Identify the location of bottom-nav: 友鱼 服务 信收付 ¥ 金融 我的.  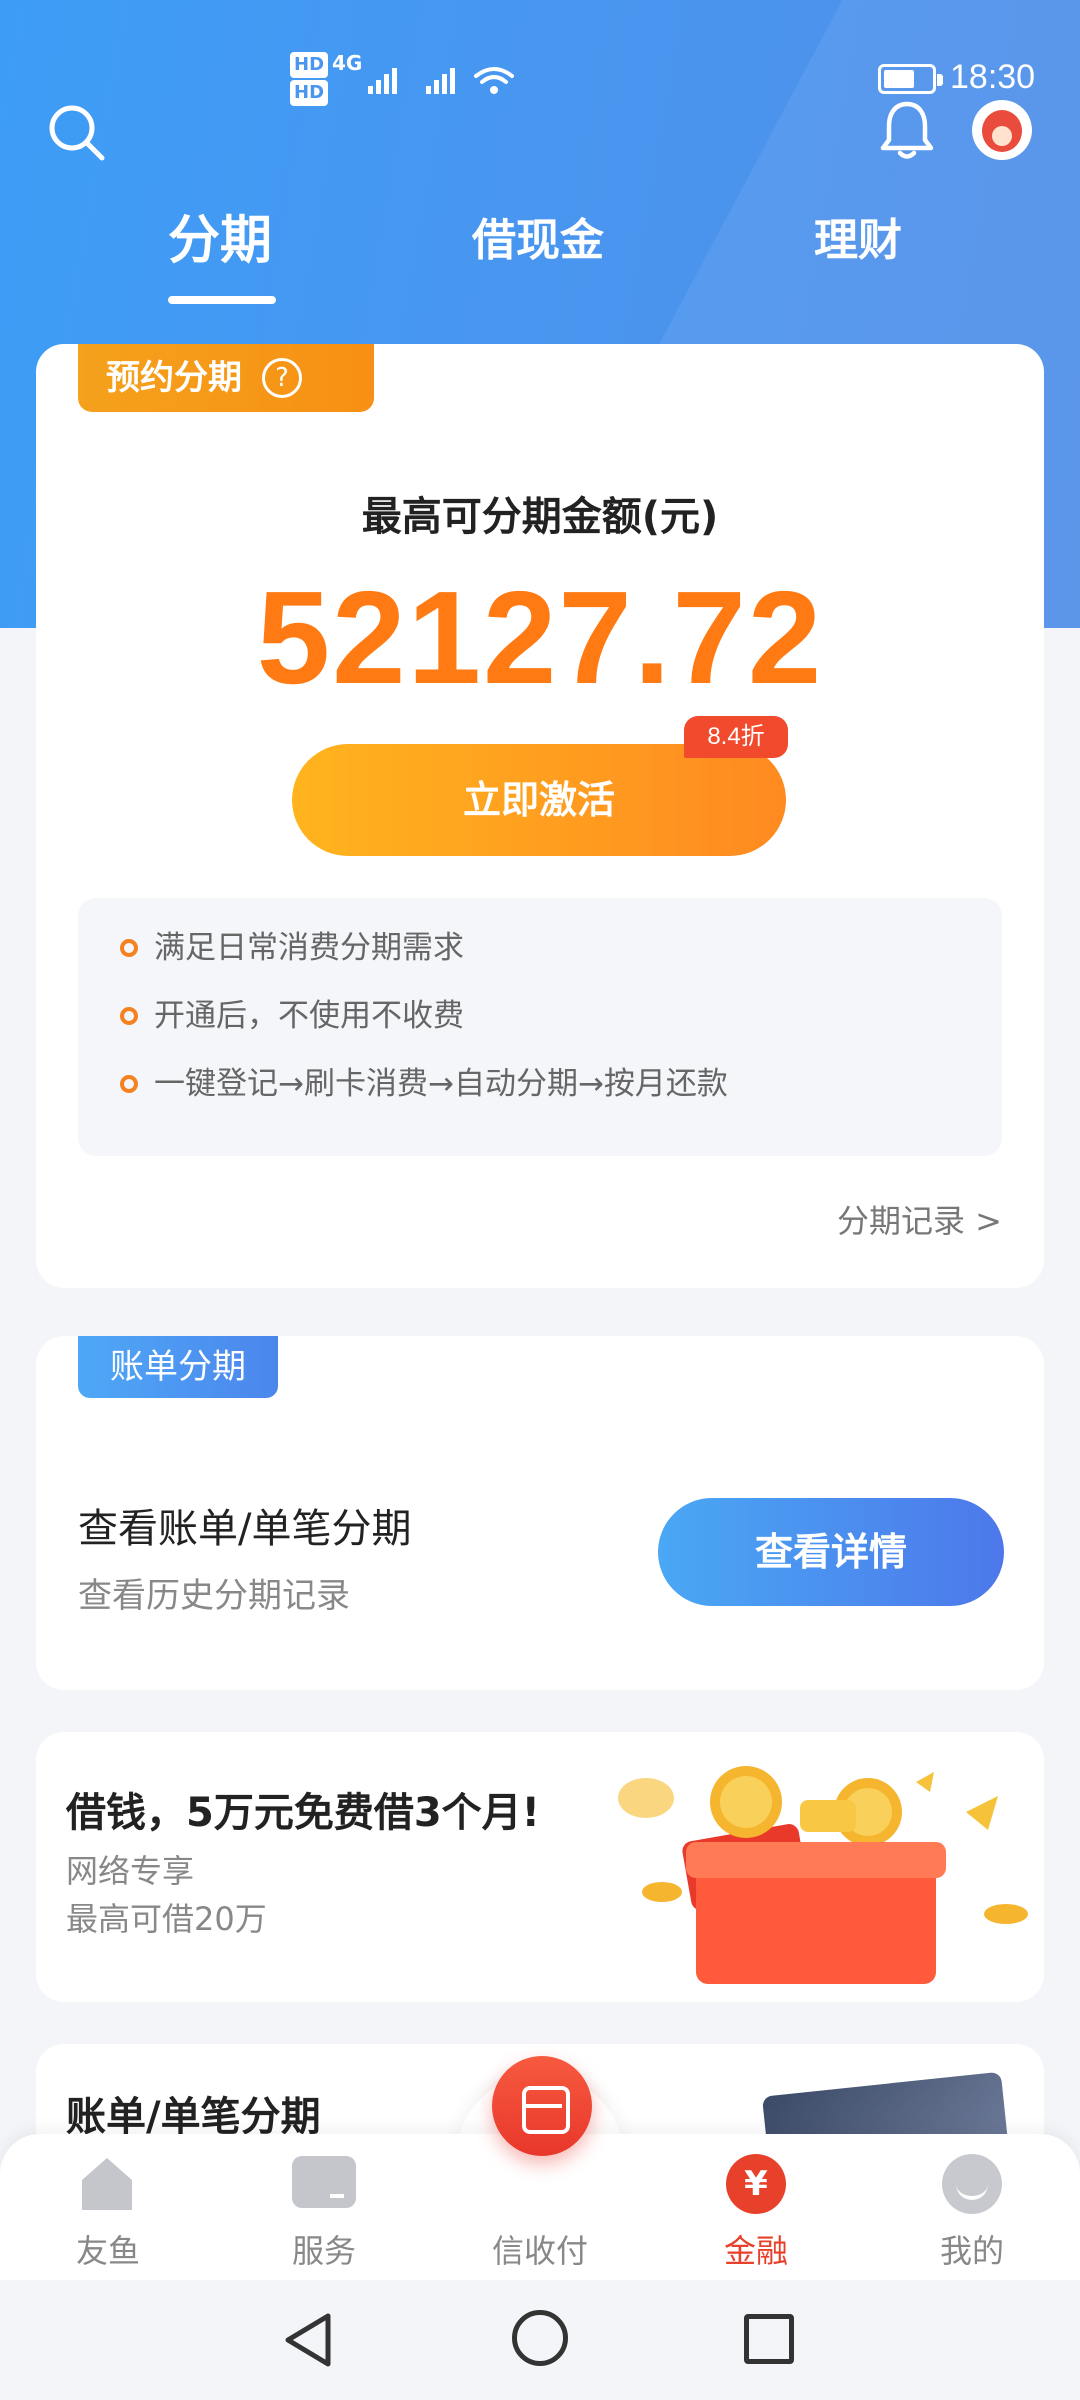
(540, 2168).